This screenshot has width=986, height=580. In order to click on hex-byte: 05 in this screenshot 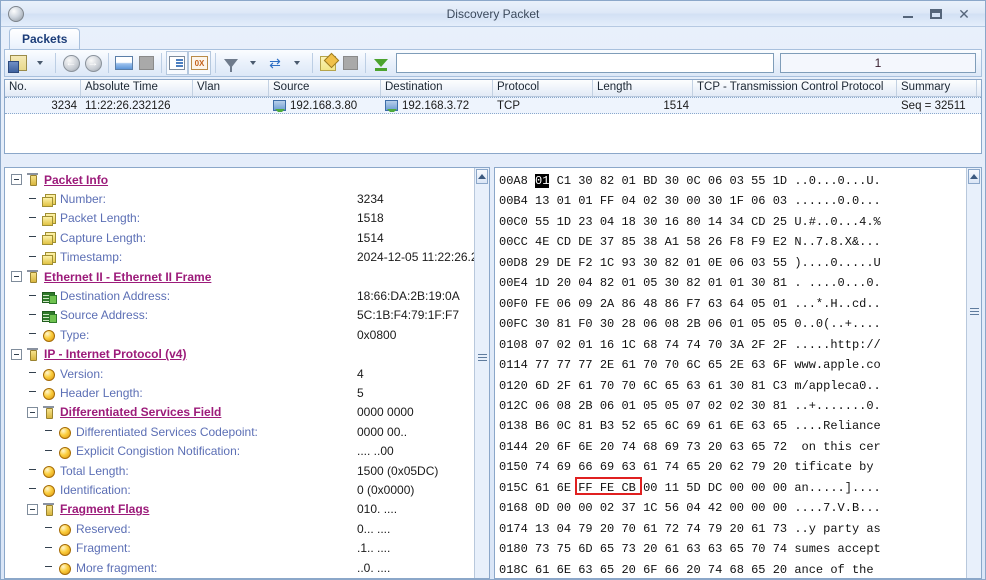, I will do `click(758, 304)`.